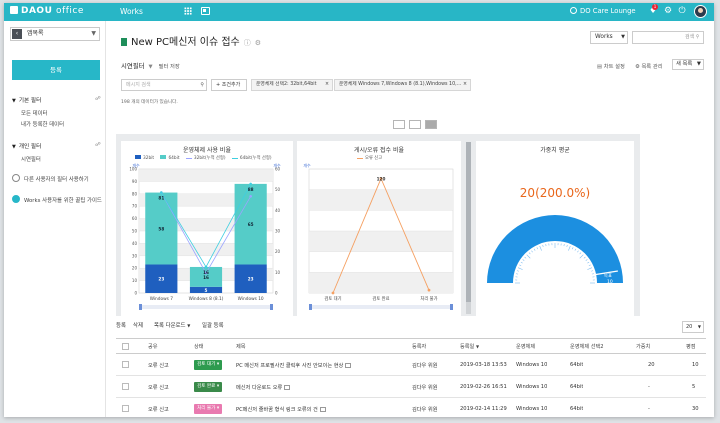 The height and width of the screenshot is (423, 720). I want to click on avatar, so click(700, 11).